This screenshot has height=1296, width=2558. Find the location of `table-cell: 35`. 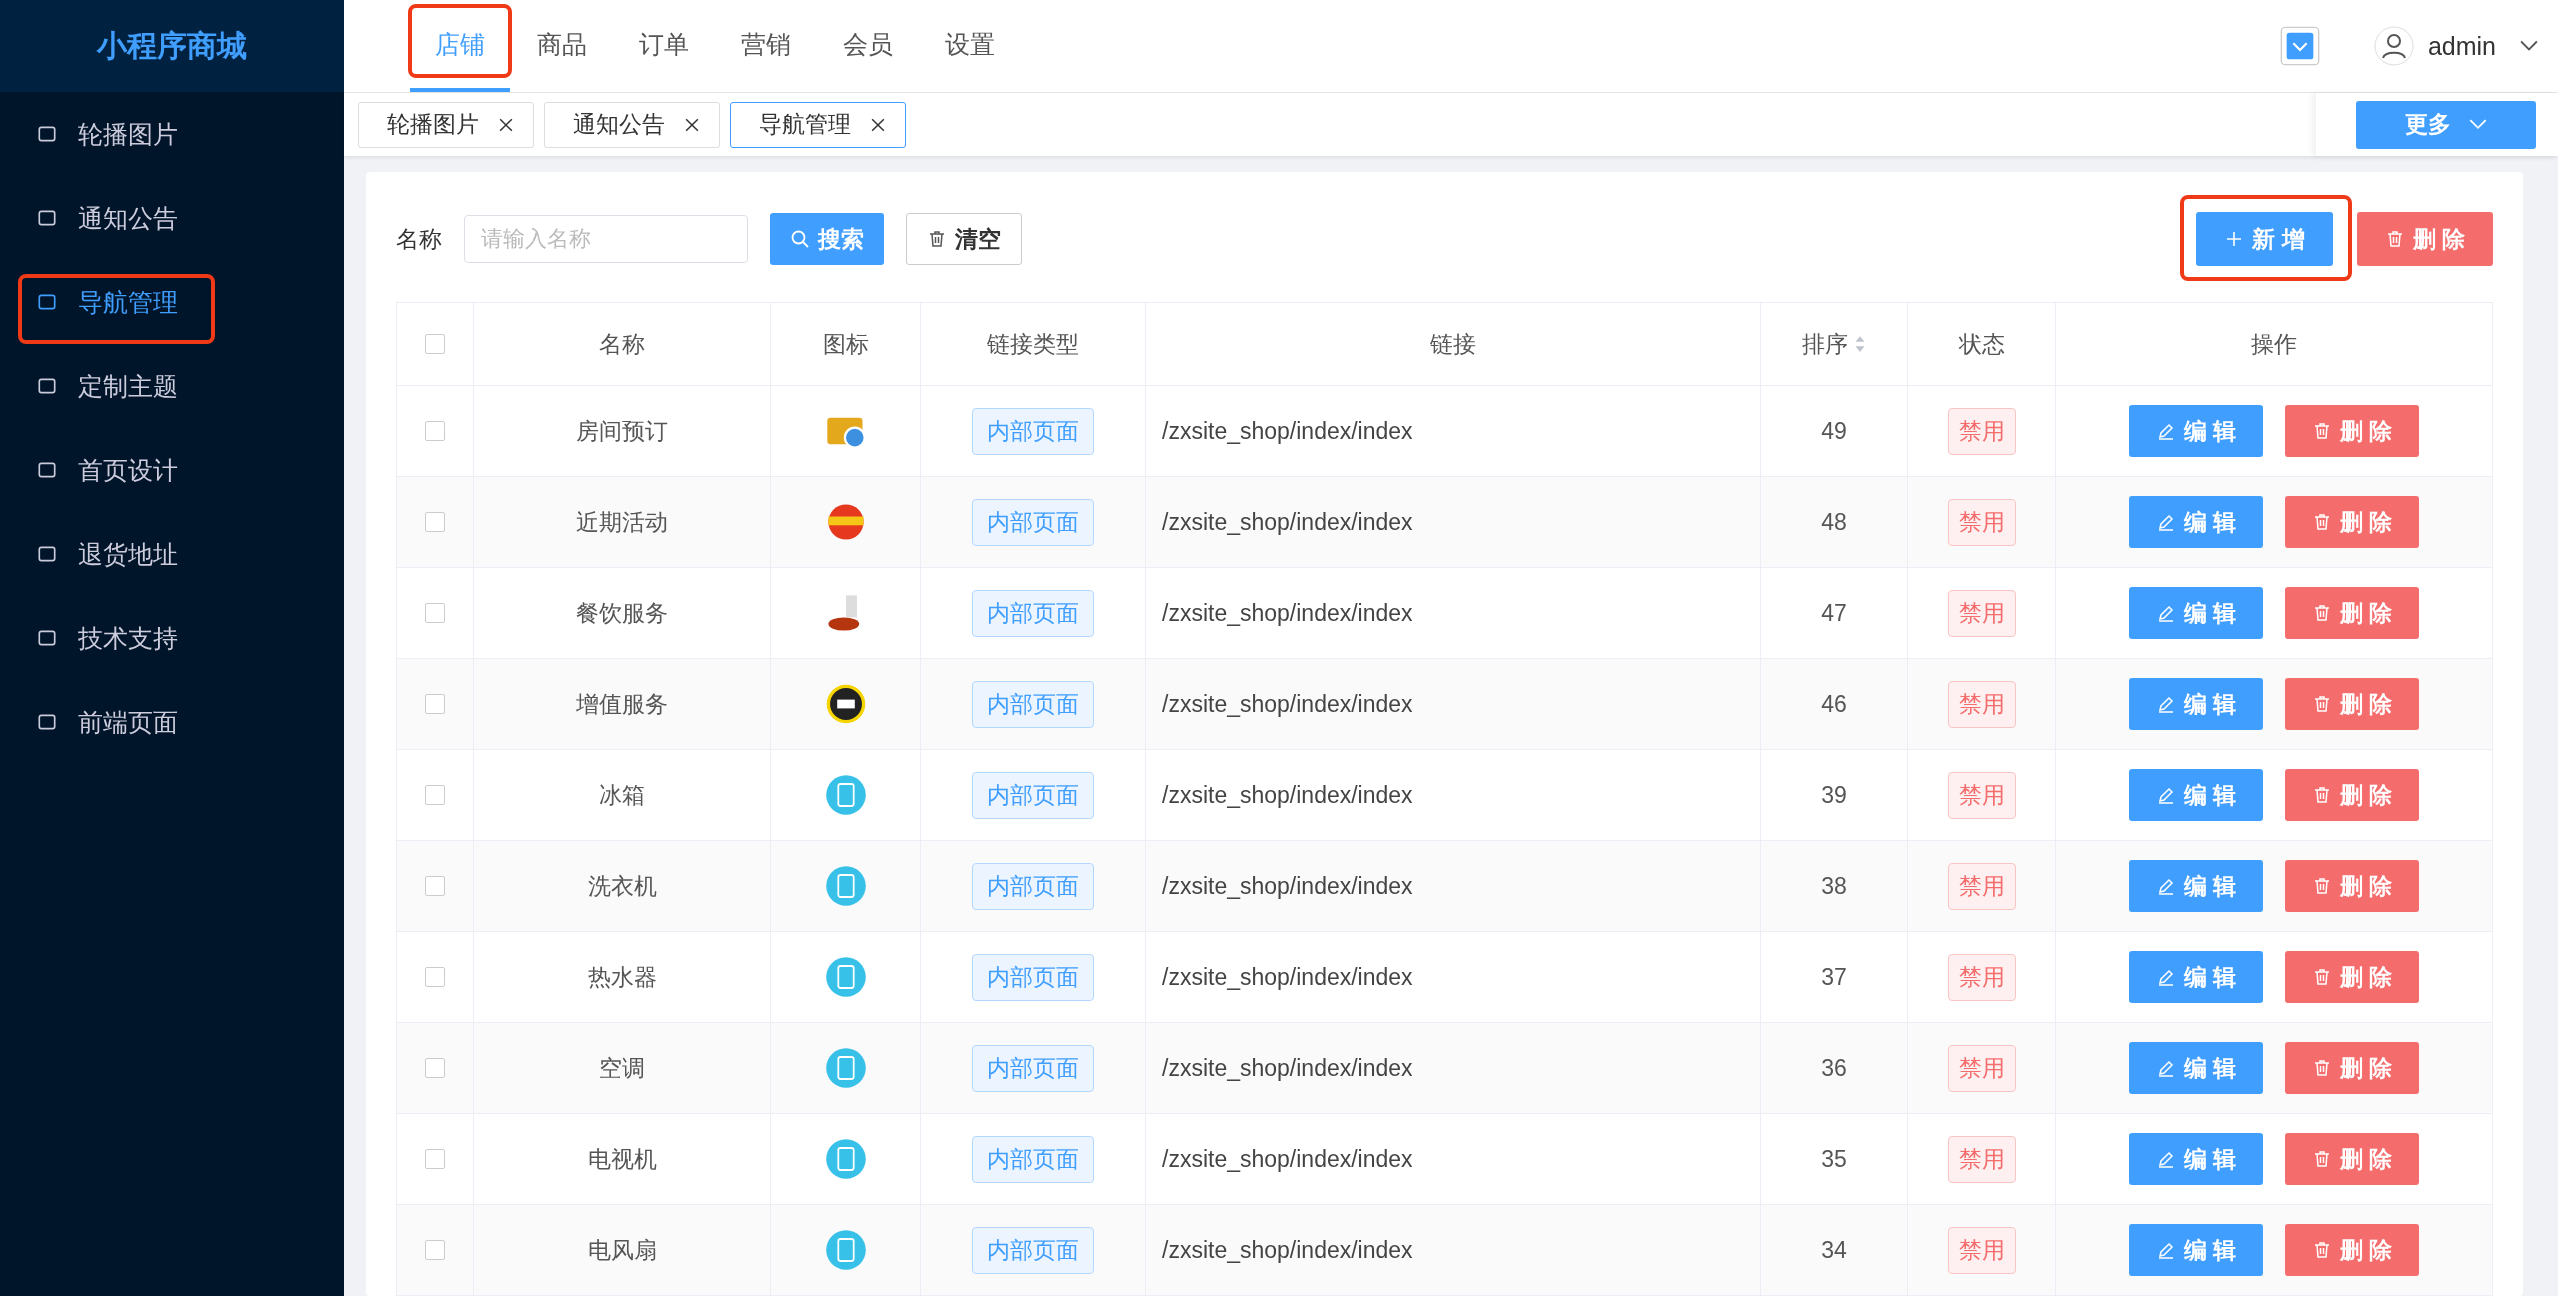

table-cell: 35 is located at coordinates (1834, 1159).